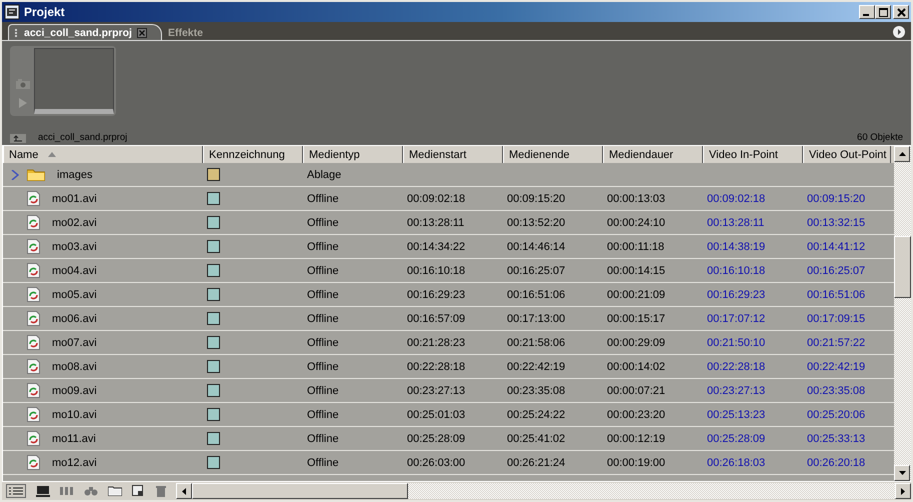 This screenshot has width=913, height=502. I want to click on column-header: Mediendauer, so click(641, 154).